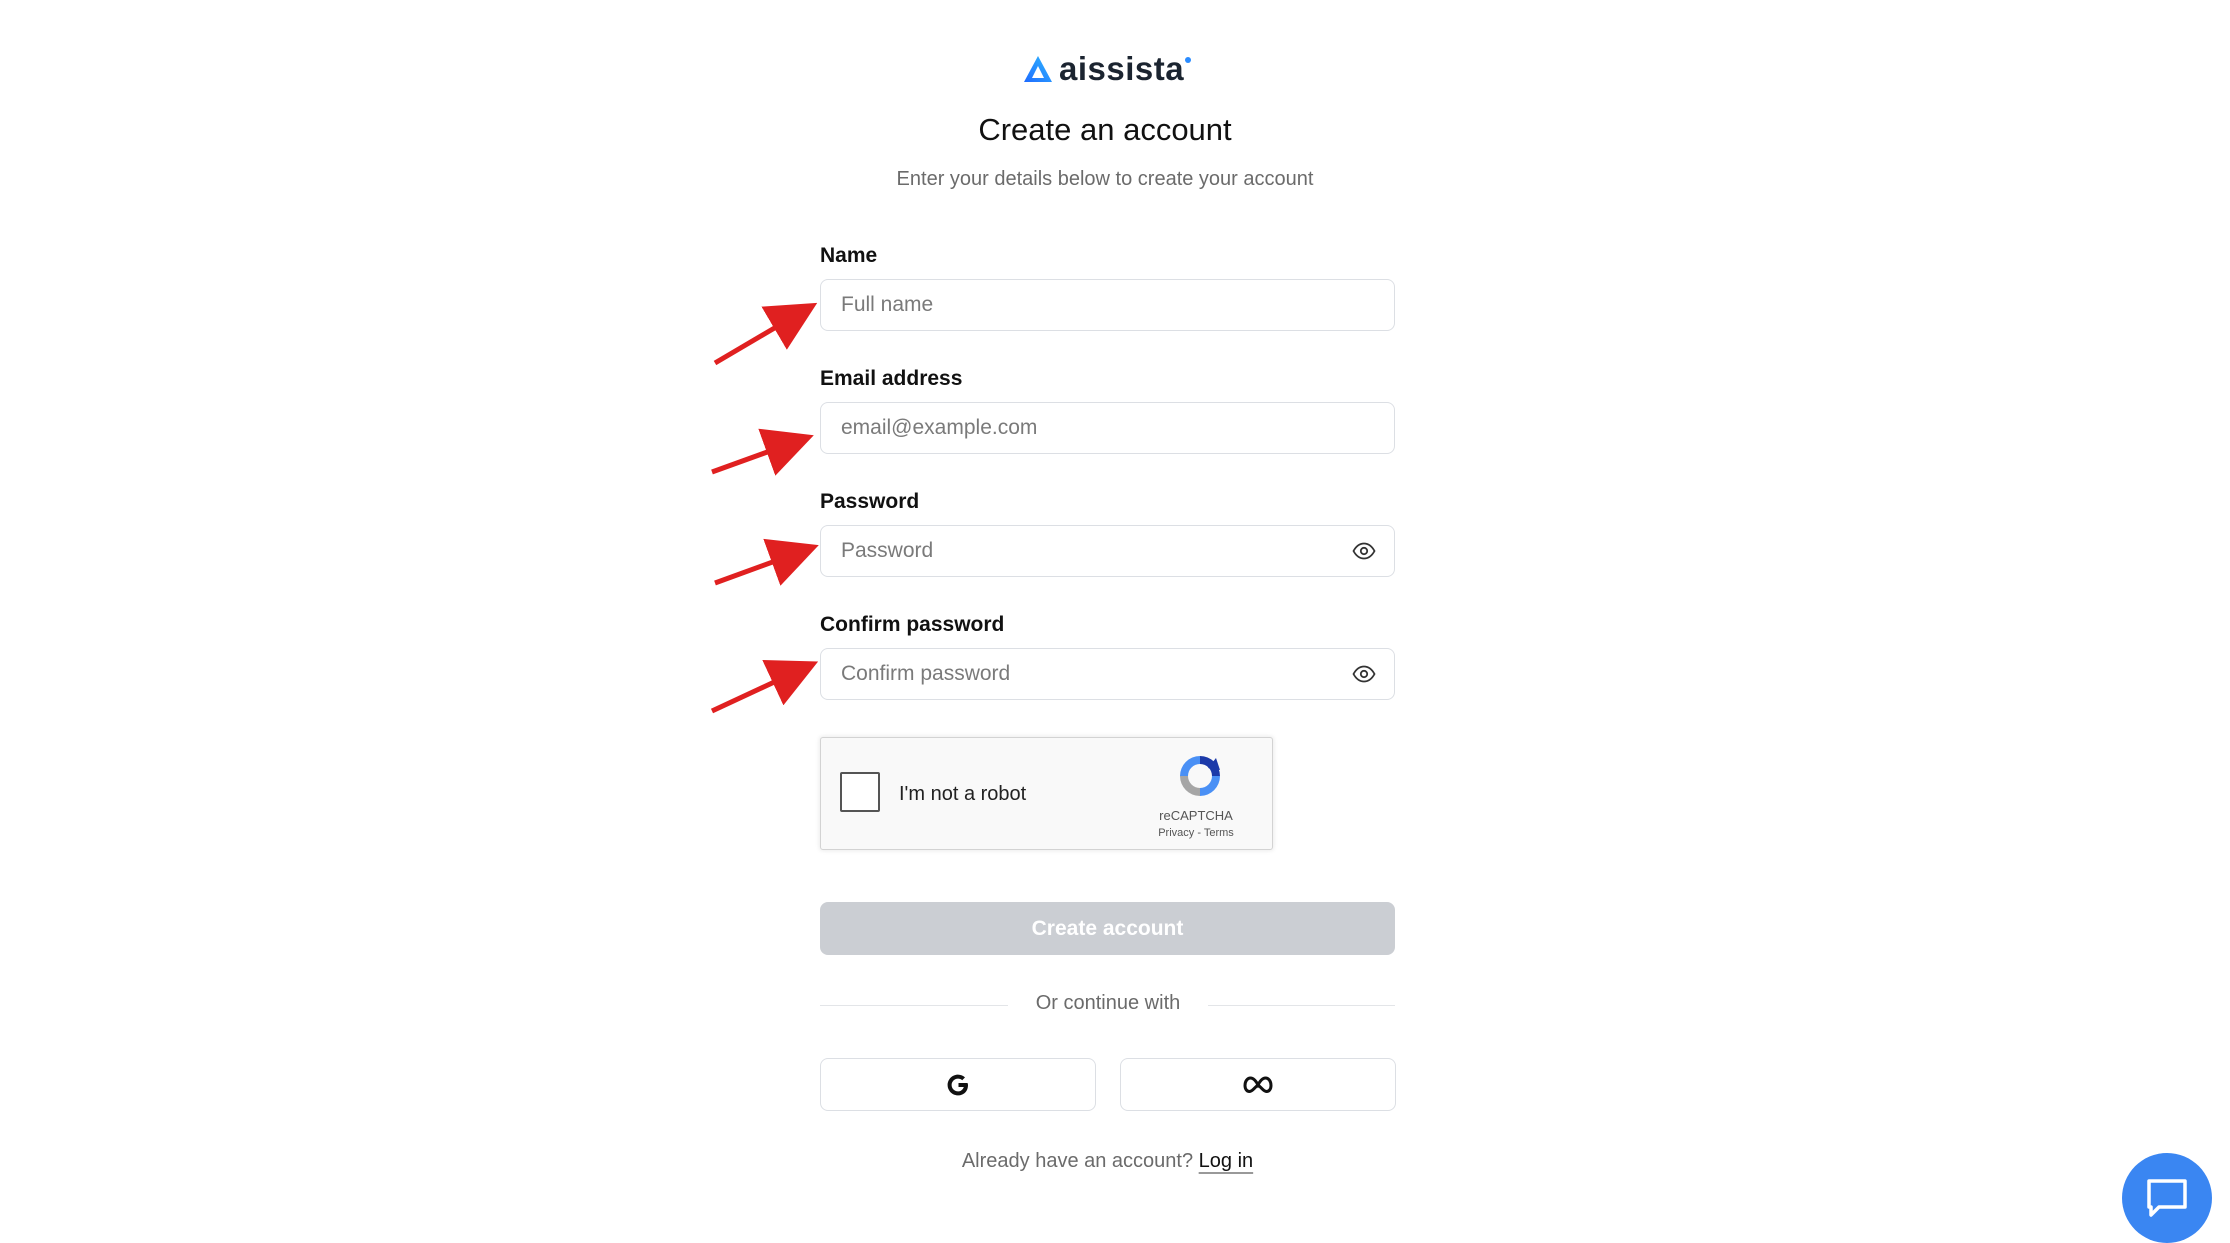 The image size is (2230, 1243). I want to click on name-input, so click(1107, 305).